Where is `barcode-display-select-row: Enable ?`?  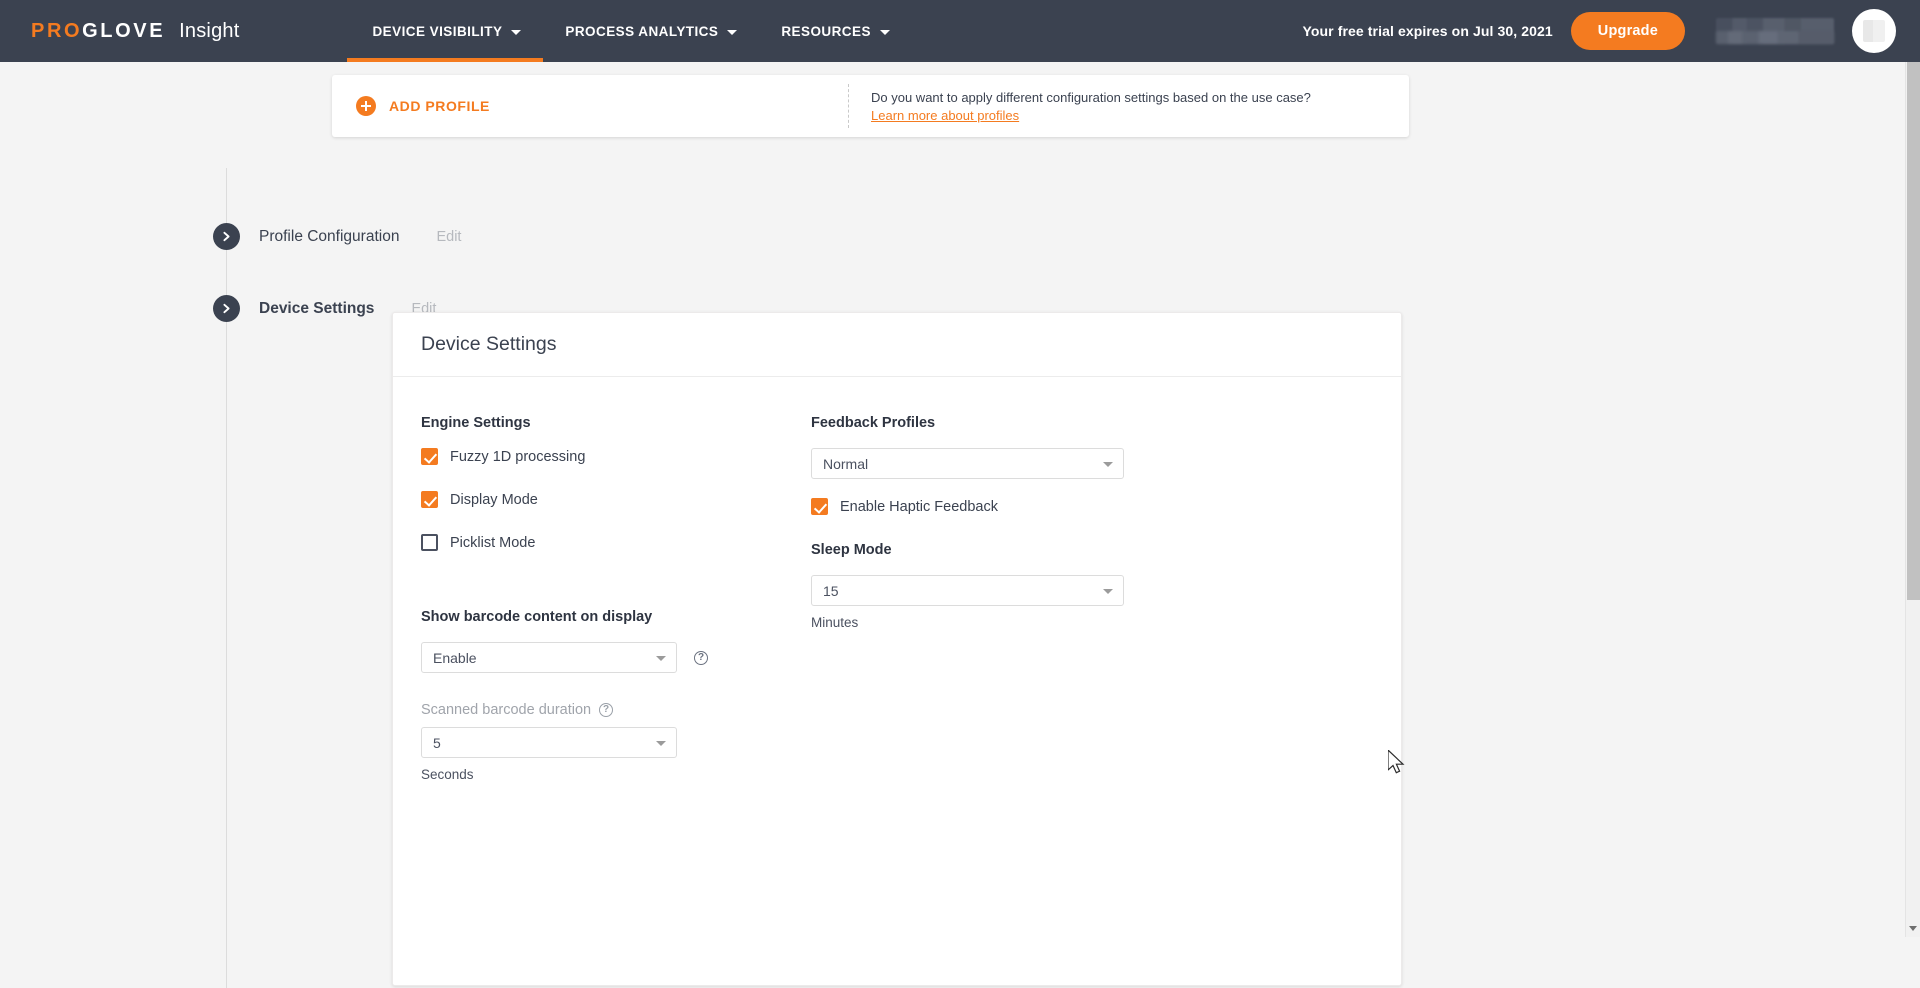 barcode-display-select-row: Enable ? is located at coordinates (631, 657).